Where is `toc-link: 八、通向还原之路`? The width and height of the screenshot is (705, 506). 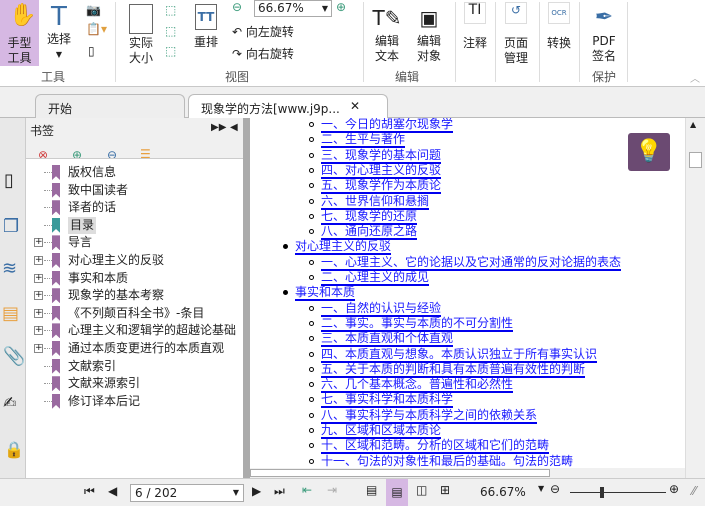 toc-link: 八、通向还原之路 is located at coordinates (369, 232).